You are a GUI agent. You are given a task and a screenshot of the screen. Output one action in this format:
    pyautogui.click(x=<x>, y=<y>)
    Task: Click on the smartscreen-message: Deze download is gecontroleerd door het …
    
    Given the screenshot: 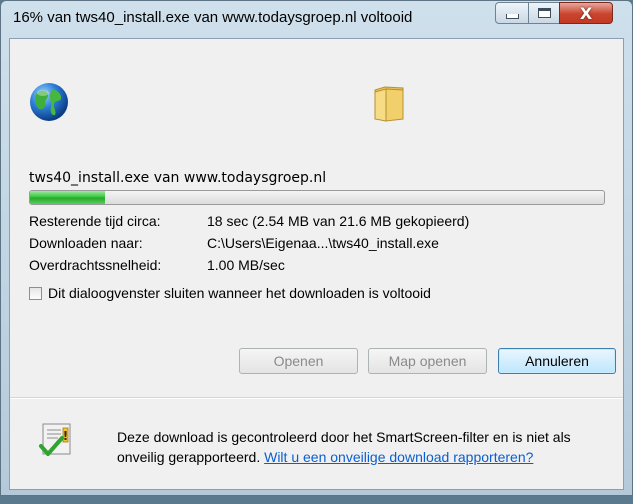 What is the action you would take?
    pyautogui.click(x=362, y=447)
    